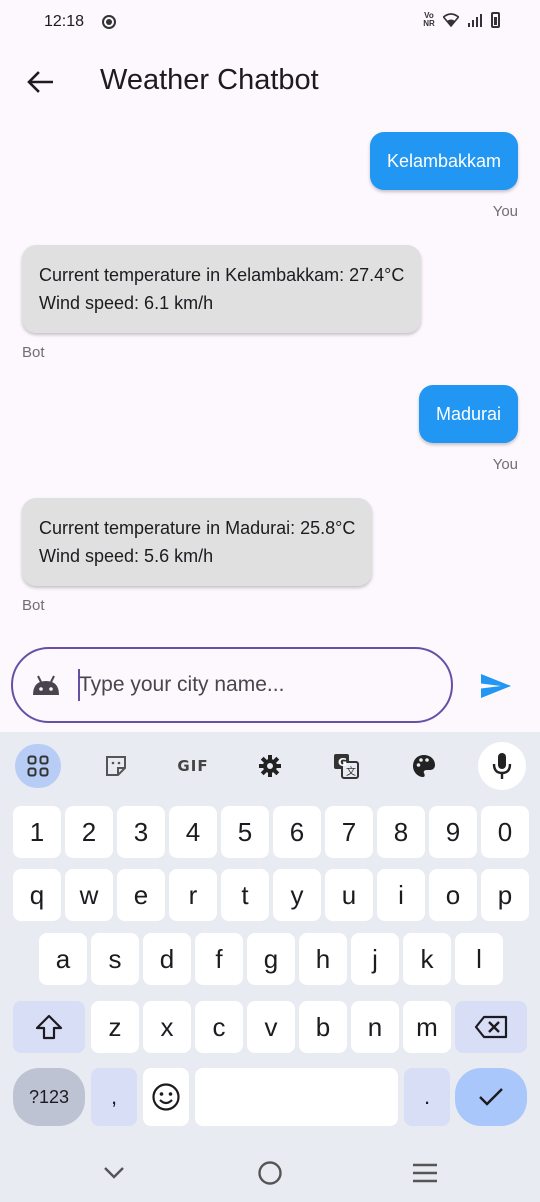  I want to click on mic-icon, so click(502, 766).